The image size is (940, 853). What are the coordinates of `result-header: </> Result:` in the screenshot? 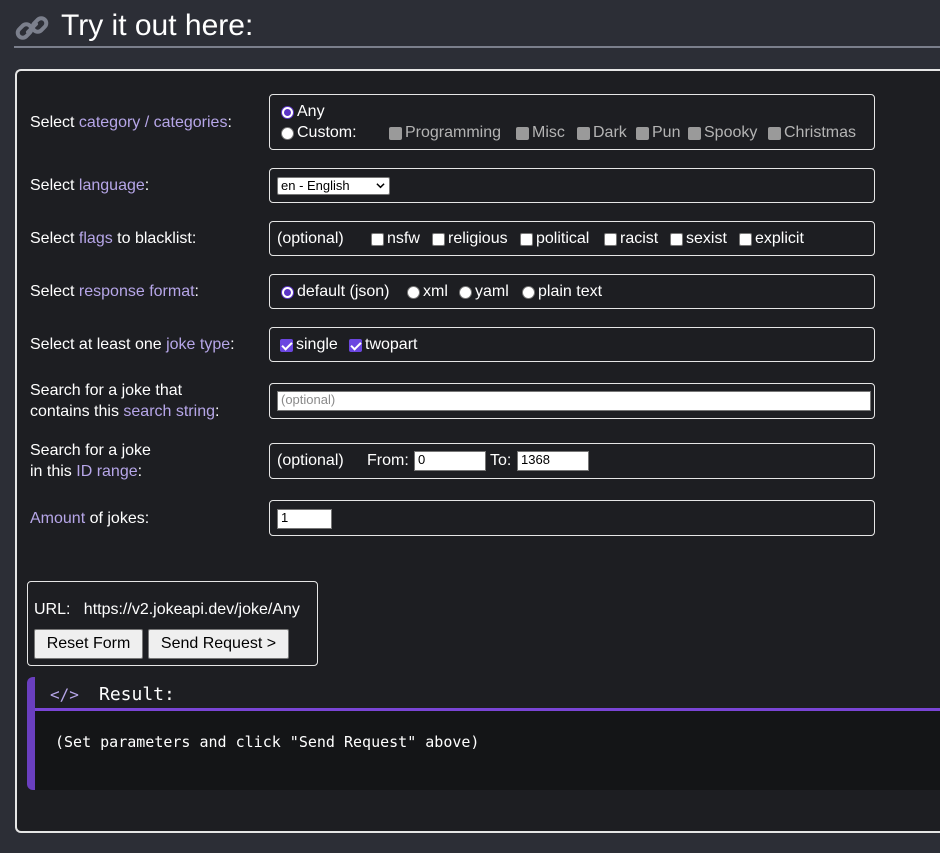 It's located at (487, 694).